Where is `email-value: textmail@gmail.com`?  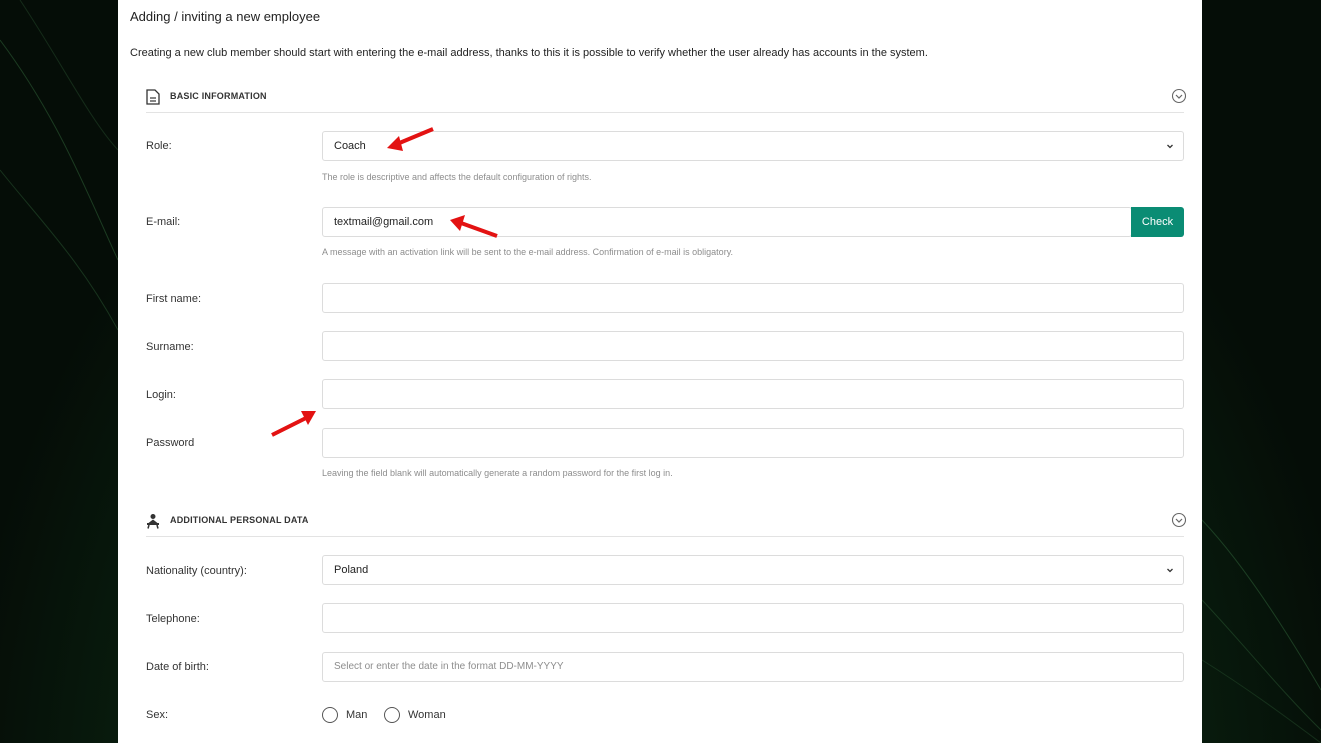
email-value: textmail@gmail.com is located at coordinates (384, 222).